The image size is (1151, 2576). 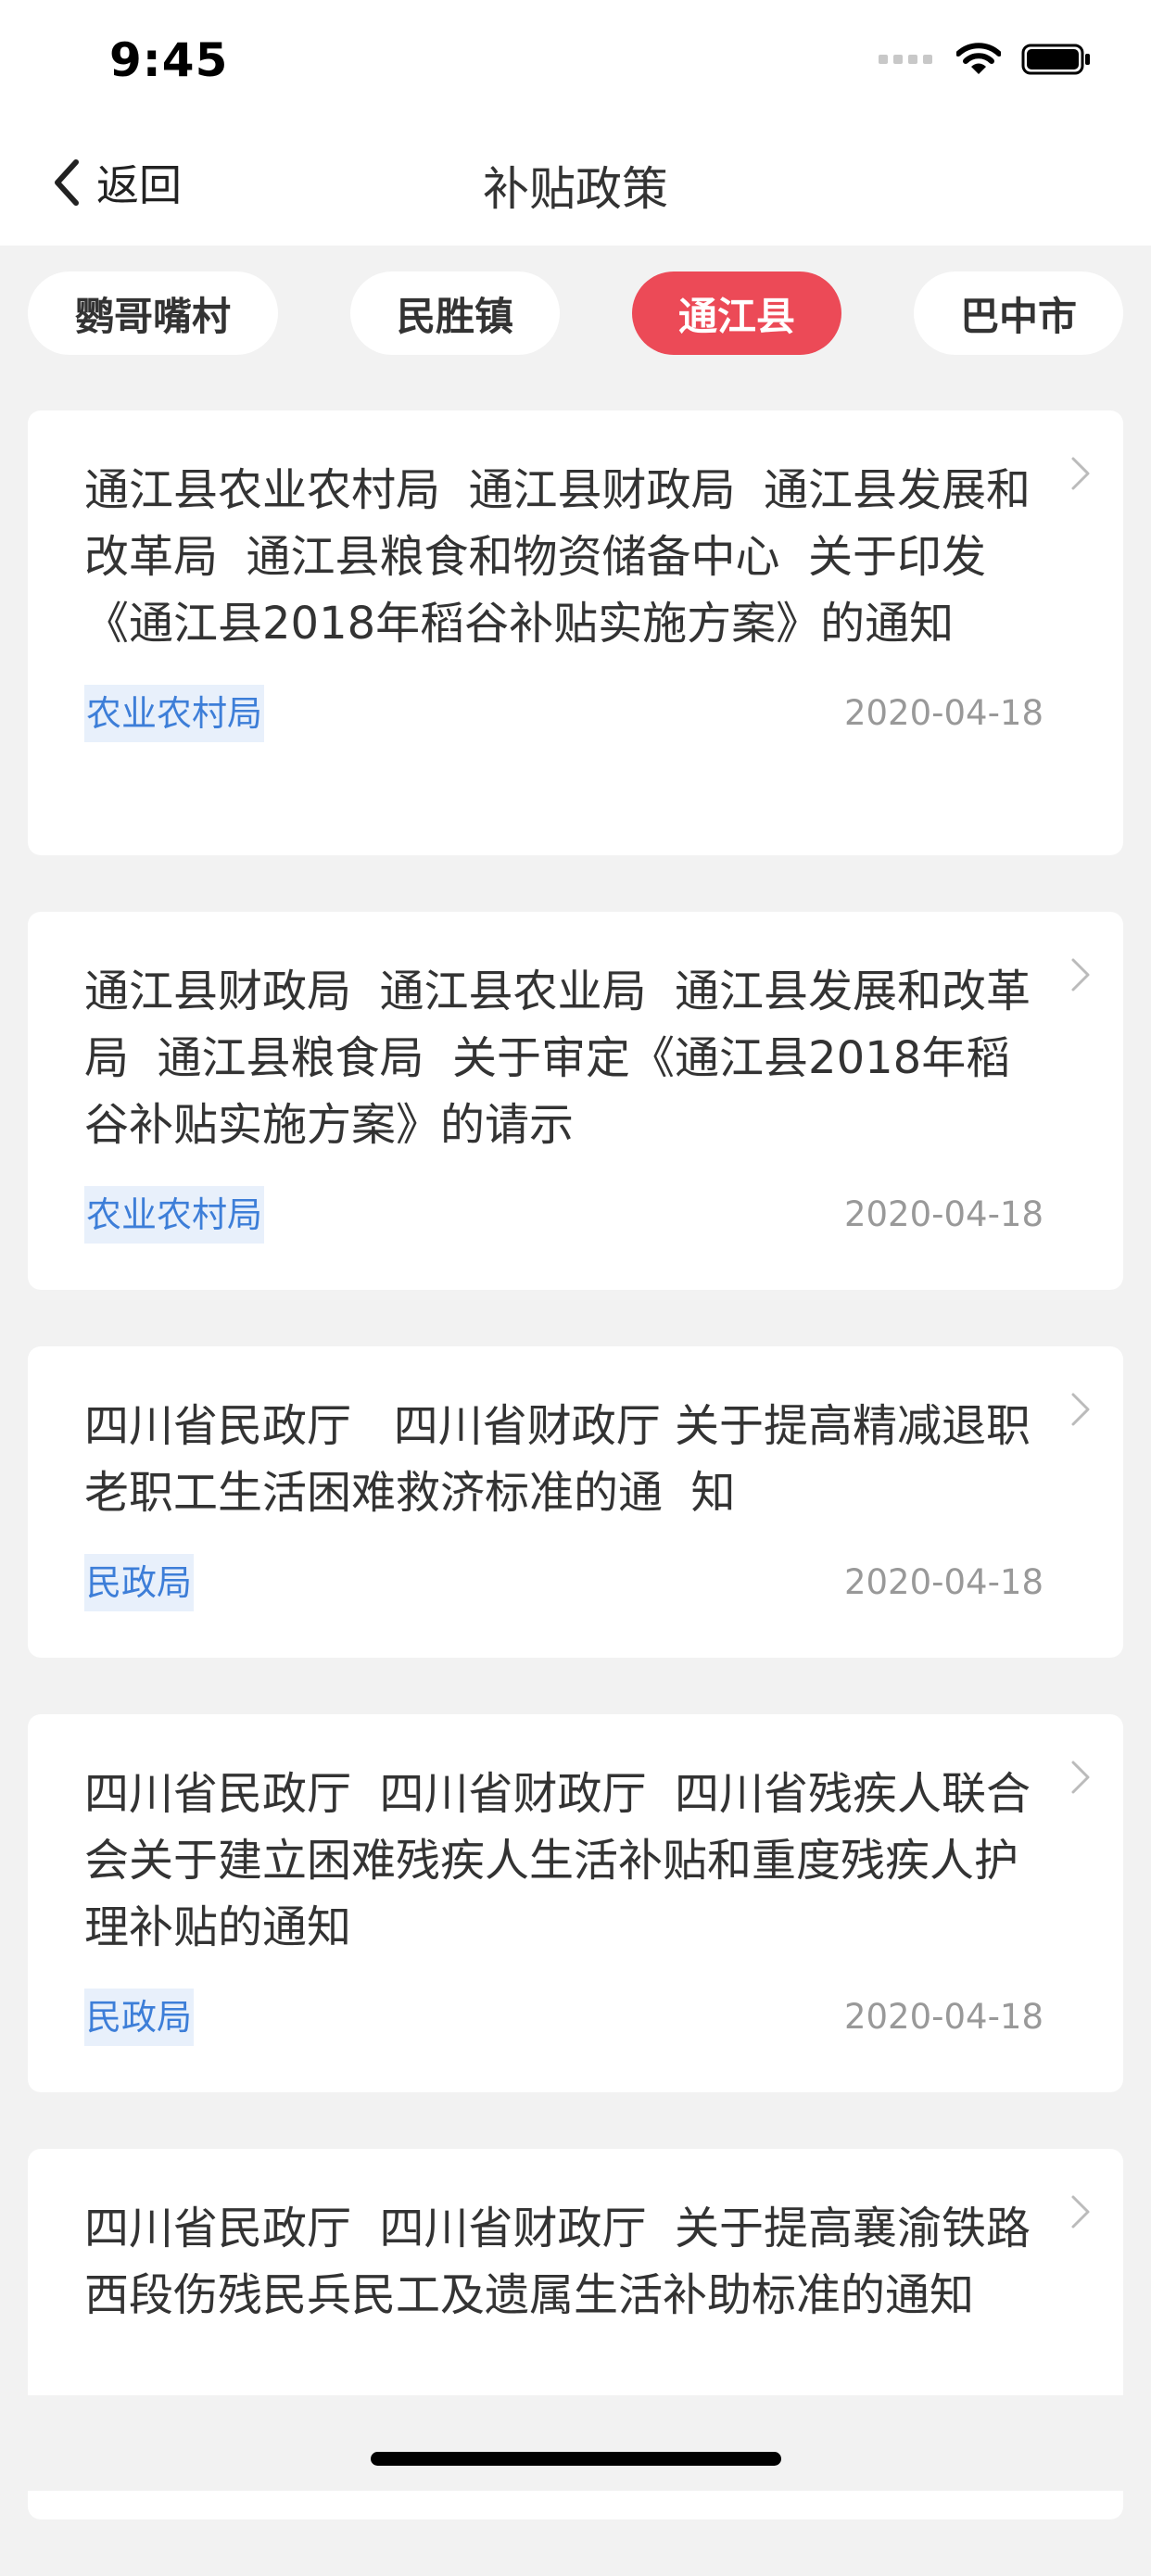 I want to click on tab-bazhongshi: 巴中市, so click(x=1018, y=313).